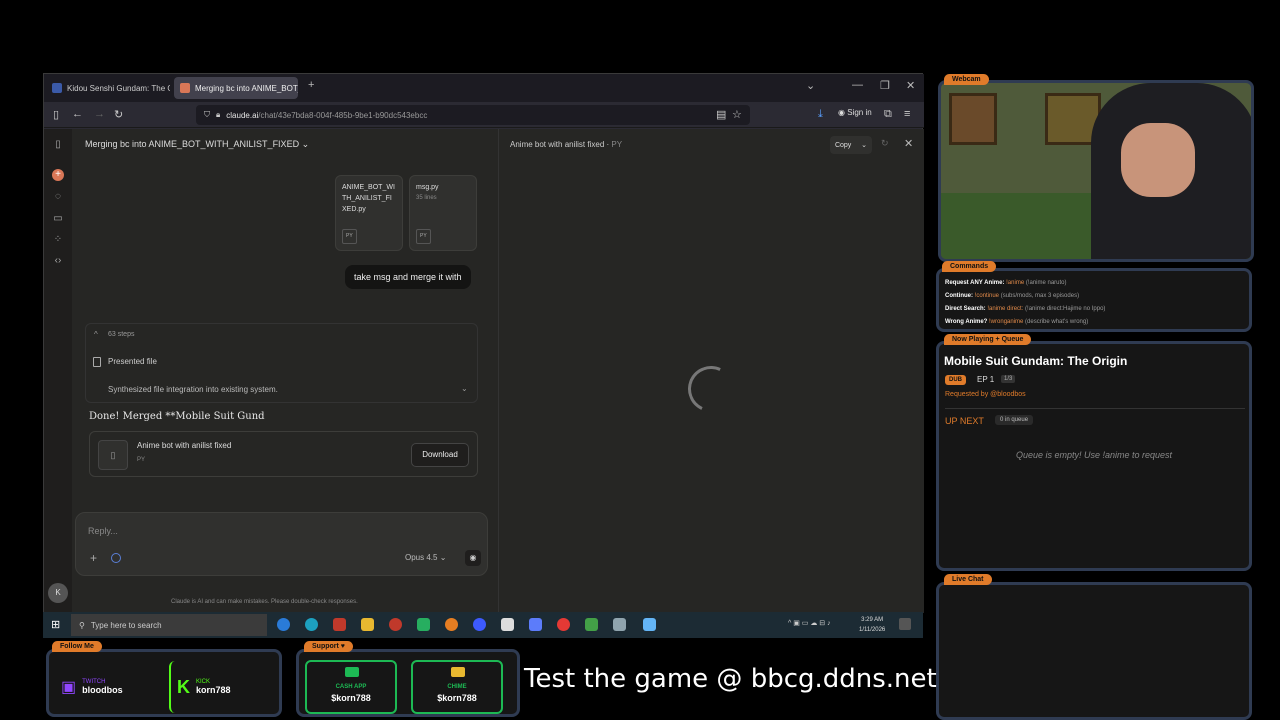  I want to click on tools-icon, so click(116, 558).